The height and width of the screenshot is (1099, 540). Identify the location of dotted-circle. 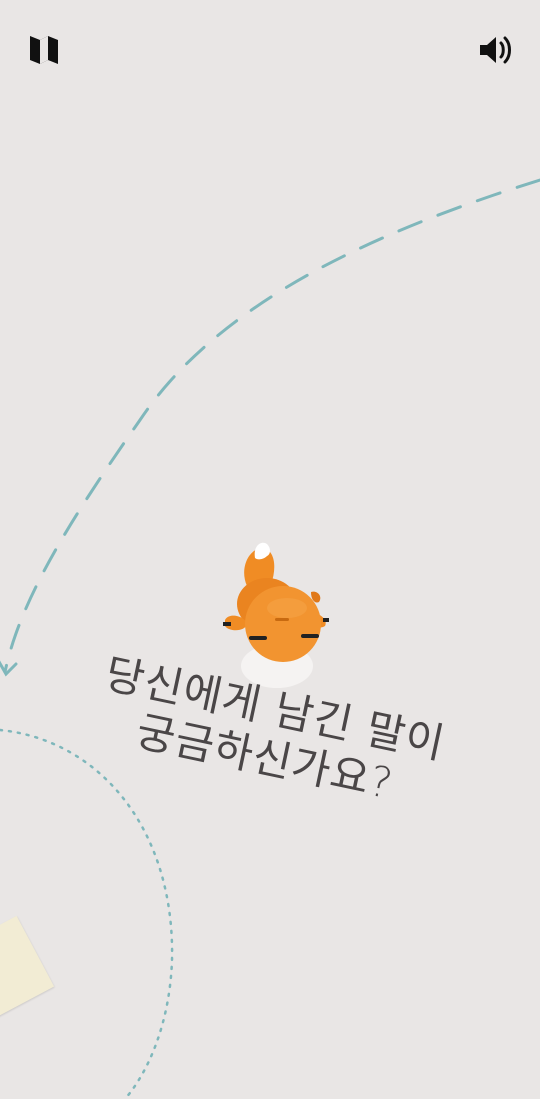
(87, 913).